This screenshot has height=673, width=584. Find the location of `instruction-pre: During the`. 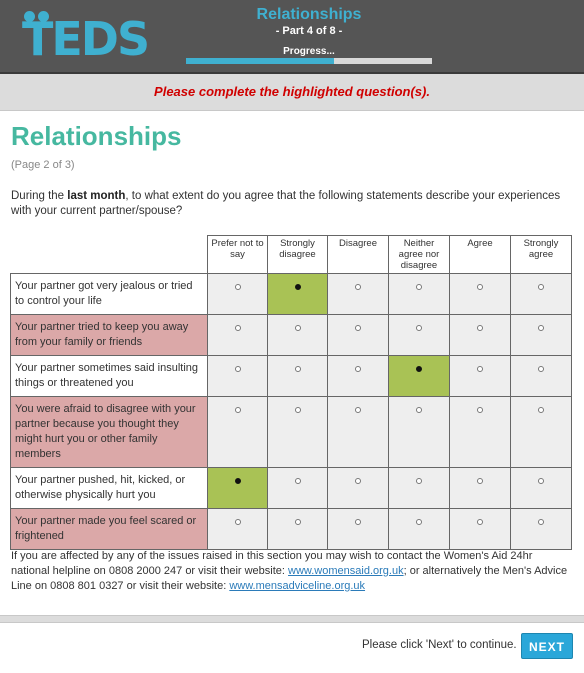

instruction-pre: During the is located at coordinates (39, 196).